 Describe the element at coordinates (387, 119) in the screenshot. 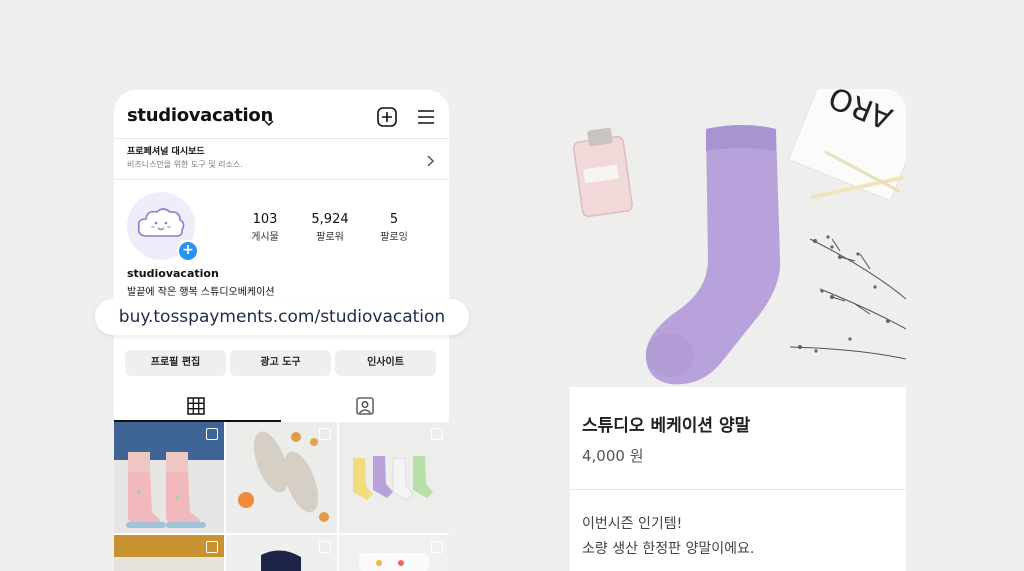

I see `add-post-icon` at that location.